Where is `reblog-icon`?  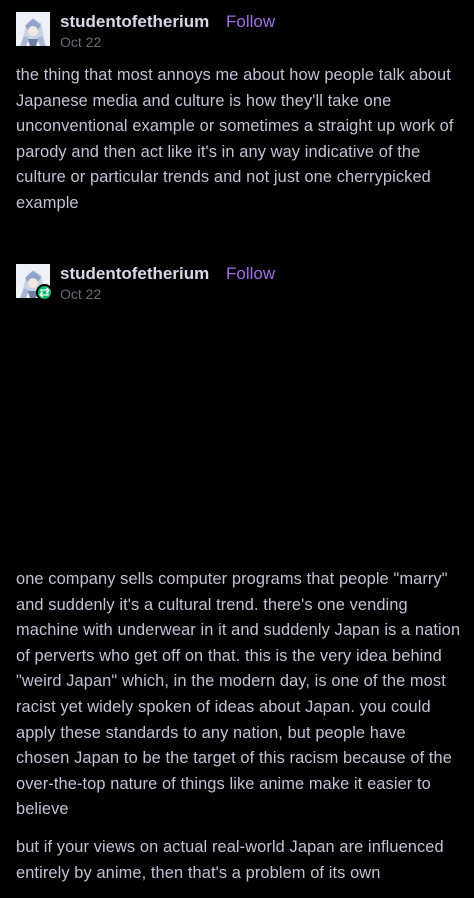 reblog-icon is located at coordinates (44, 292).